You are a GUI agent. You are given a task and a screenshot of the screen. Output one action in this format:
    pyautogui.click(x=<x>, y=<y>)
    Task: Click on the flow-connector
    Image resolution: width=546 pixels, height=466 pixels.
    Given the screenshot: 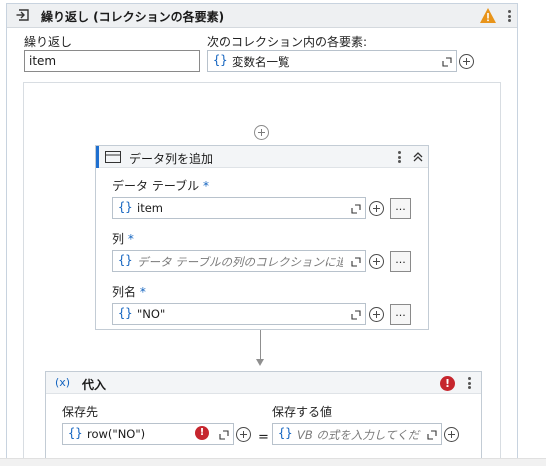 What is the action you would take?
    pyautogui.click(x=260, y=346)
    